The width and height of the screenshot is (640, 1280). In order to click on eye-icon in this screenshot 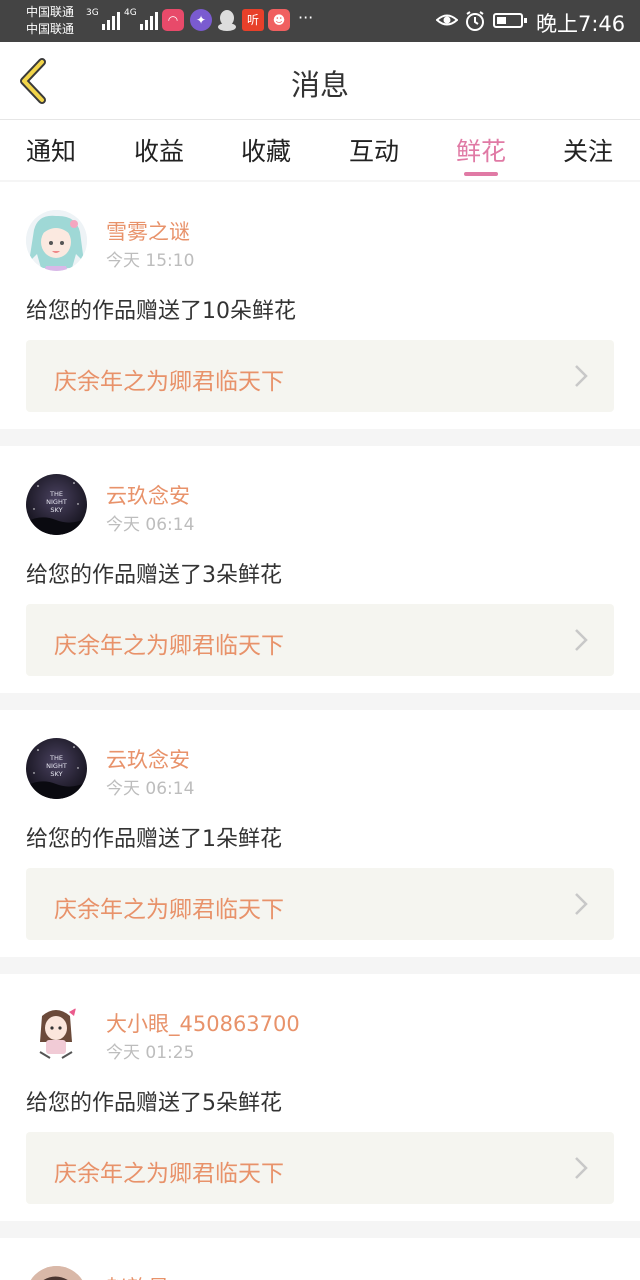, I will do `click(447, 22)`.